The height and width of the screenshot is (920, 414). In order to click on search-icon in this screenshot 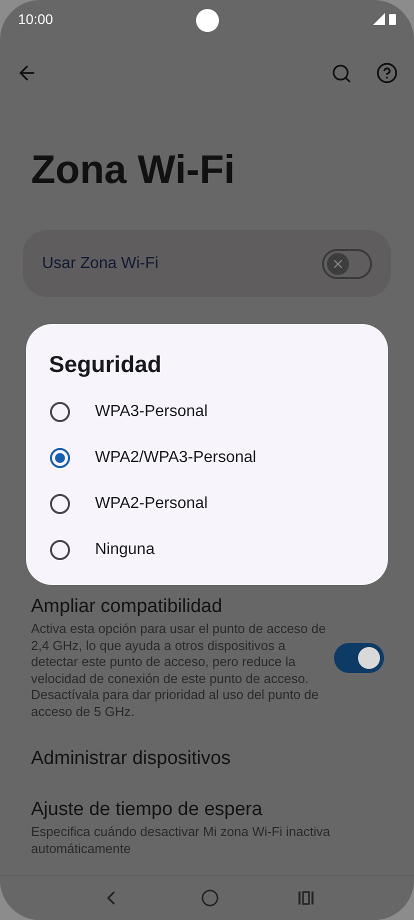, I will do `click(341, 73)`.